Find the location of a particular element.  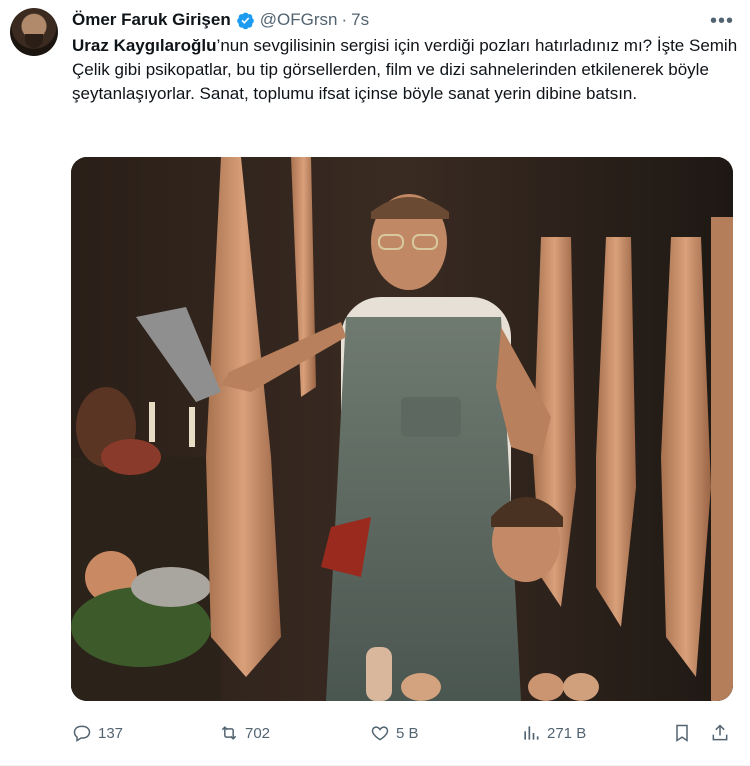

bookmark-button is located at coordinates (685, 733).